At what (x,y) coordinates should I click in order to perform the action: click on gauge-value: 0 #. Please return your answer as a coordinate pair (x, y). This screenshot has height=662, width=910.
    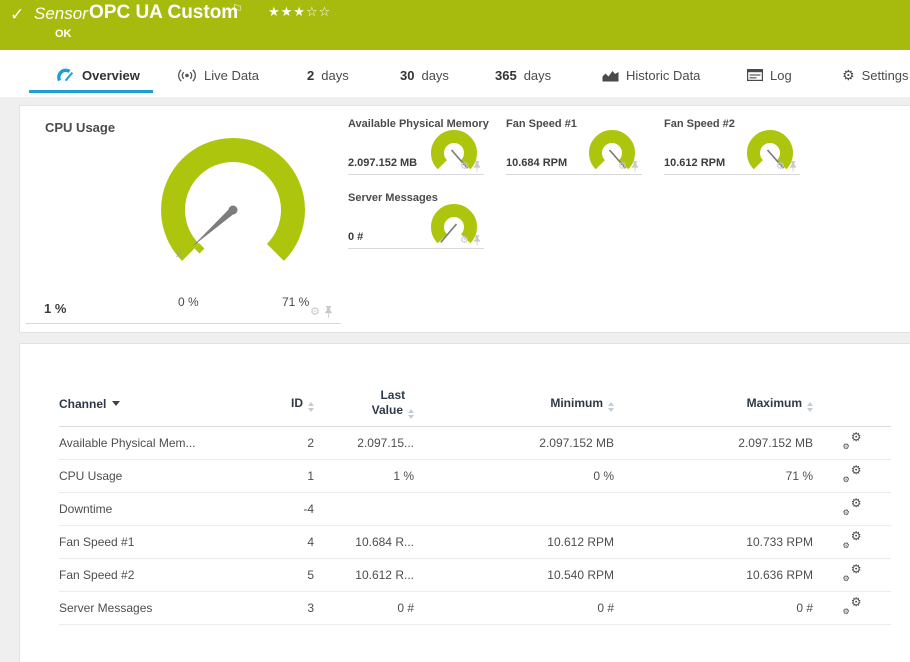
    Looking at the image, I should click on (356, 237).